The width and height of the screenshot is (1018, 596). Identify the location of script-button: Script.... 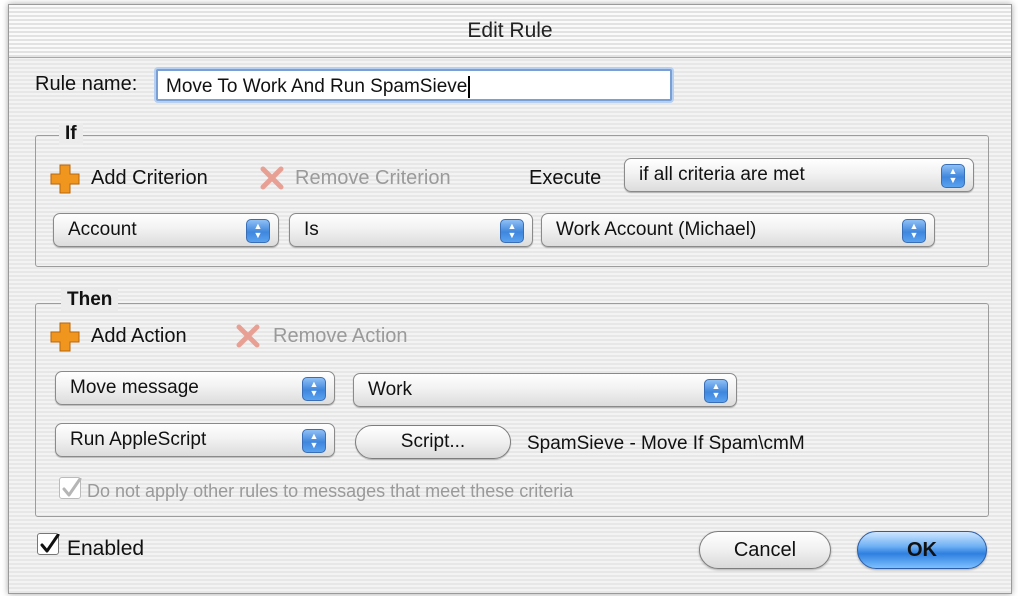
(433, 442).